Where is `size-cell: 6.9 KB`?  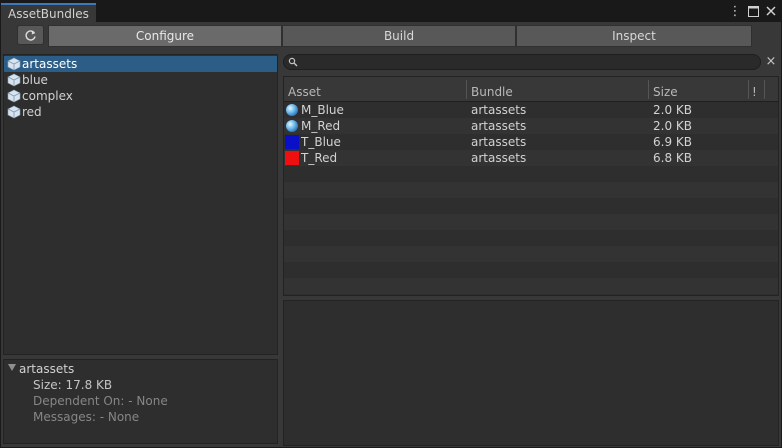
size-cell: 6.9 KB is located at coordinates (672, 142).